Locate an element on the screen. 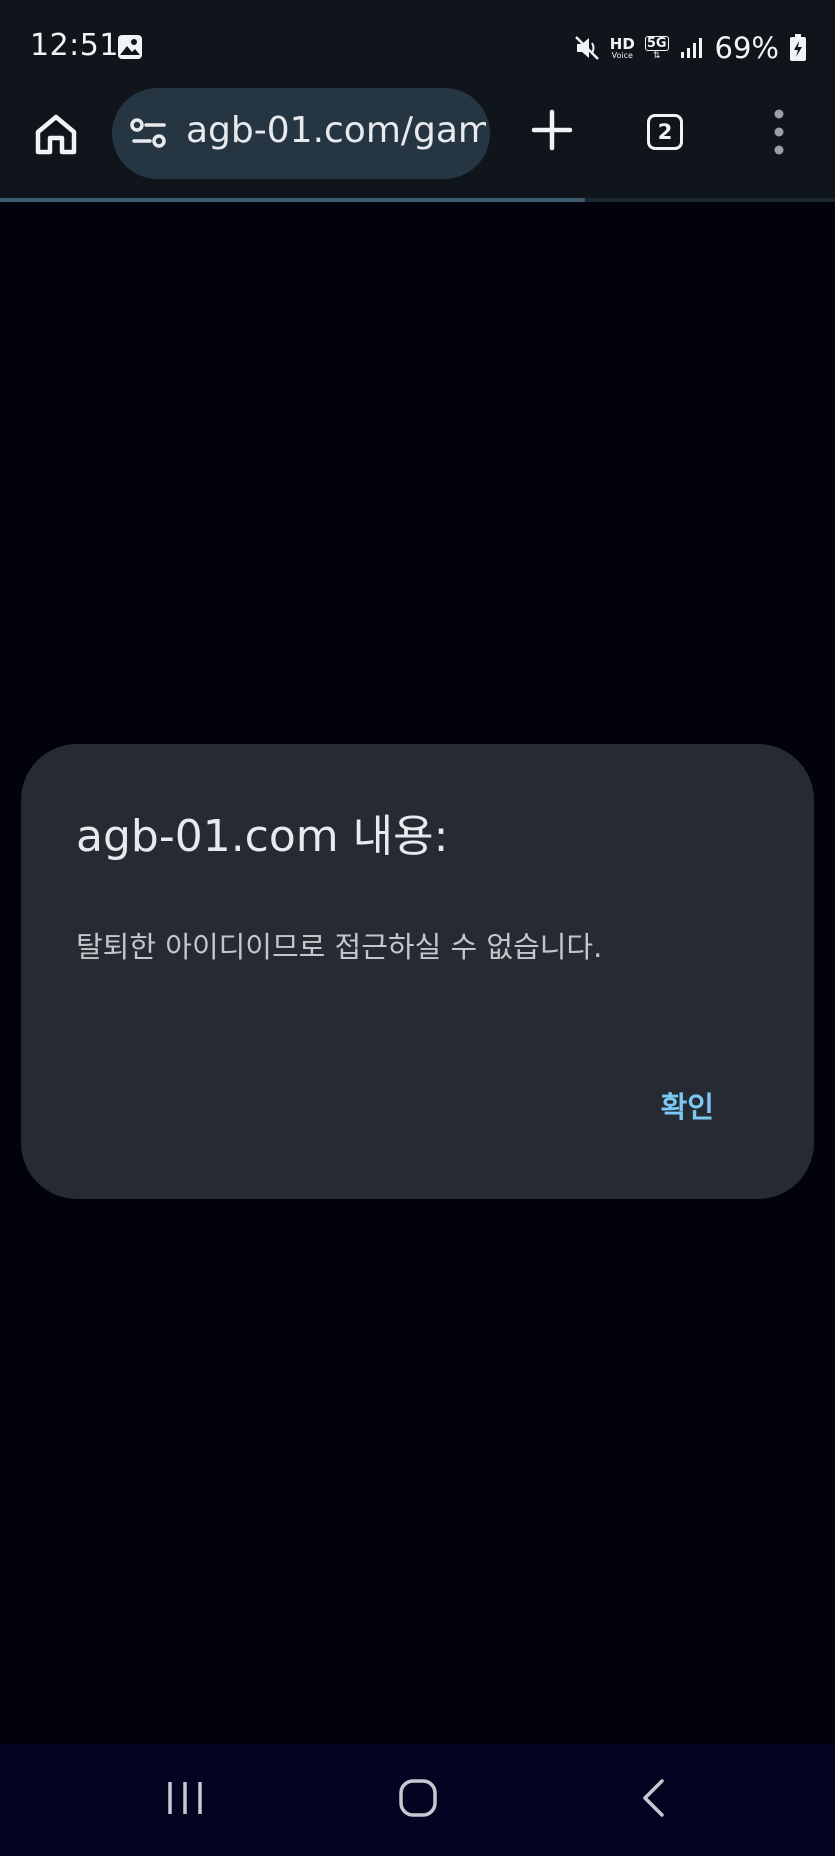 The image size is (835, 1856). back-icon is located at coordinates (653, 1798).